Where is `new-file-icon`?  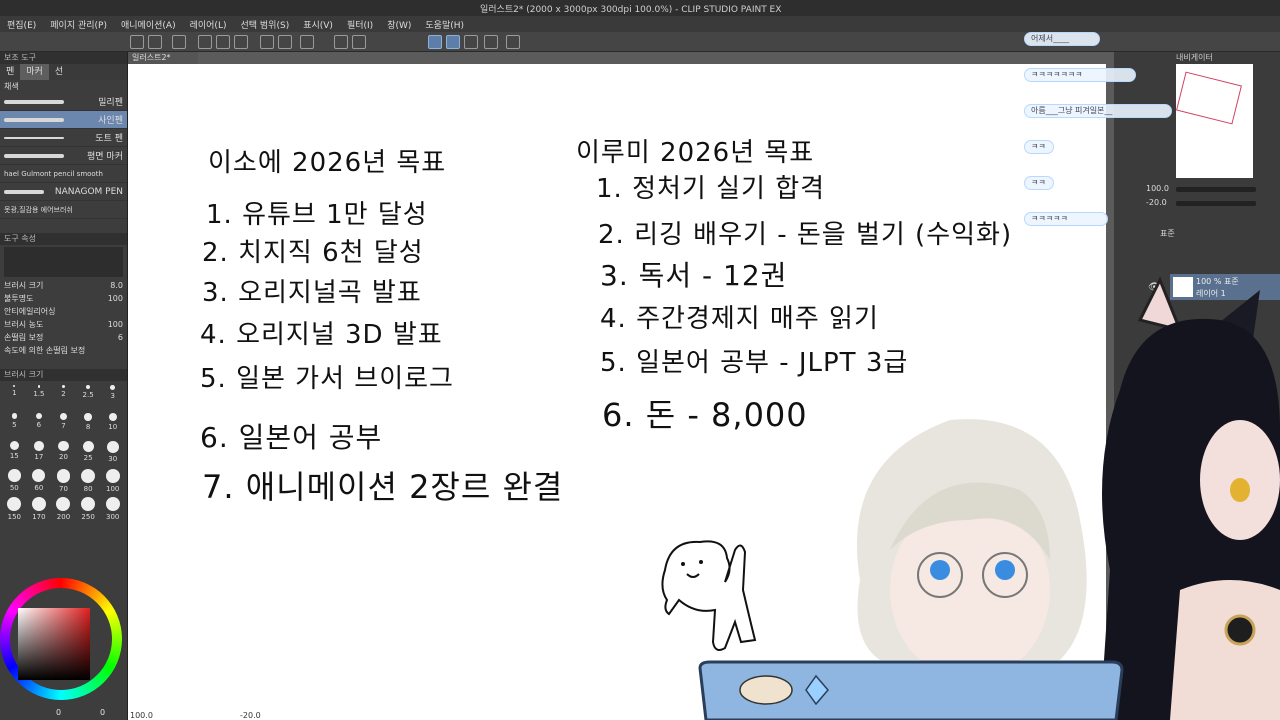
new-file-icon is located at coordinates (137, 42).